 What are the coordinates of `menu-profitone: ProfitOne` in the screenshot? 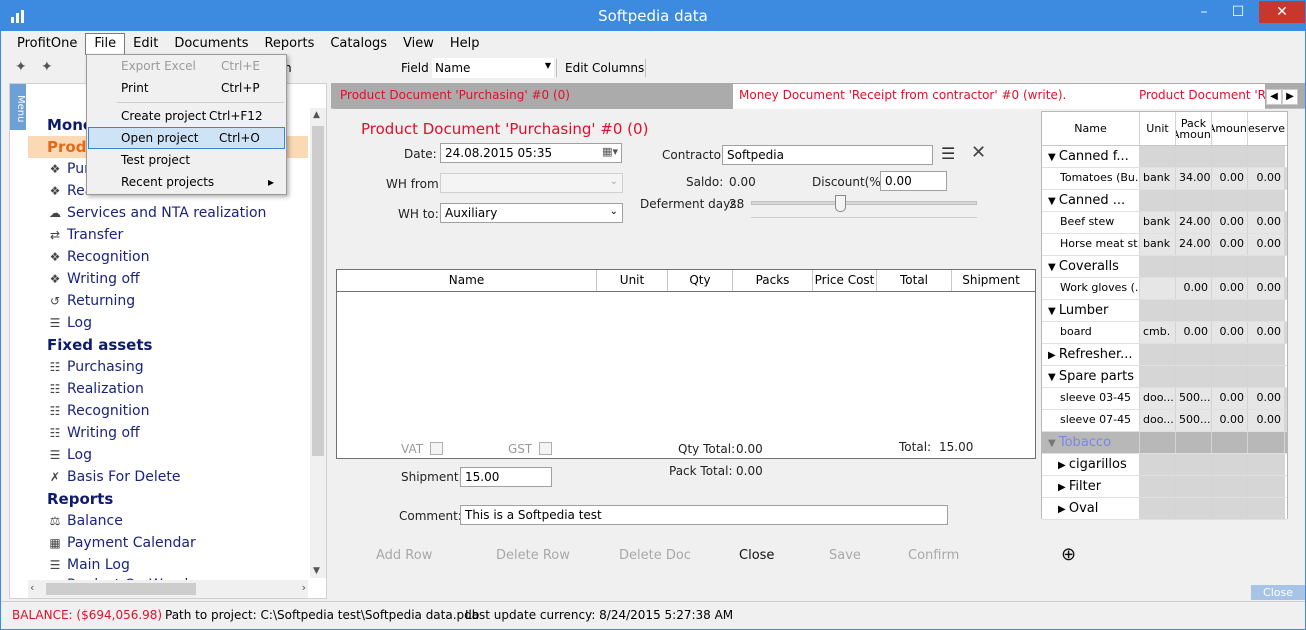 It's located at (47, 44).